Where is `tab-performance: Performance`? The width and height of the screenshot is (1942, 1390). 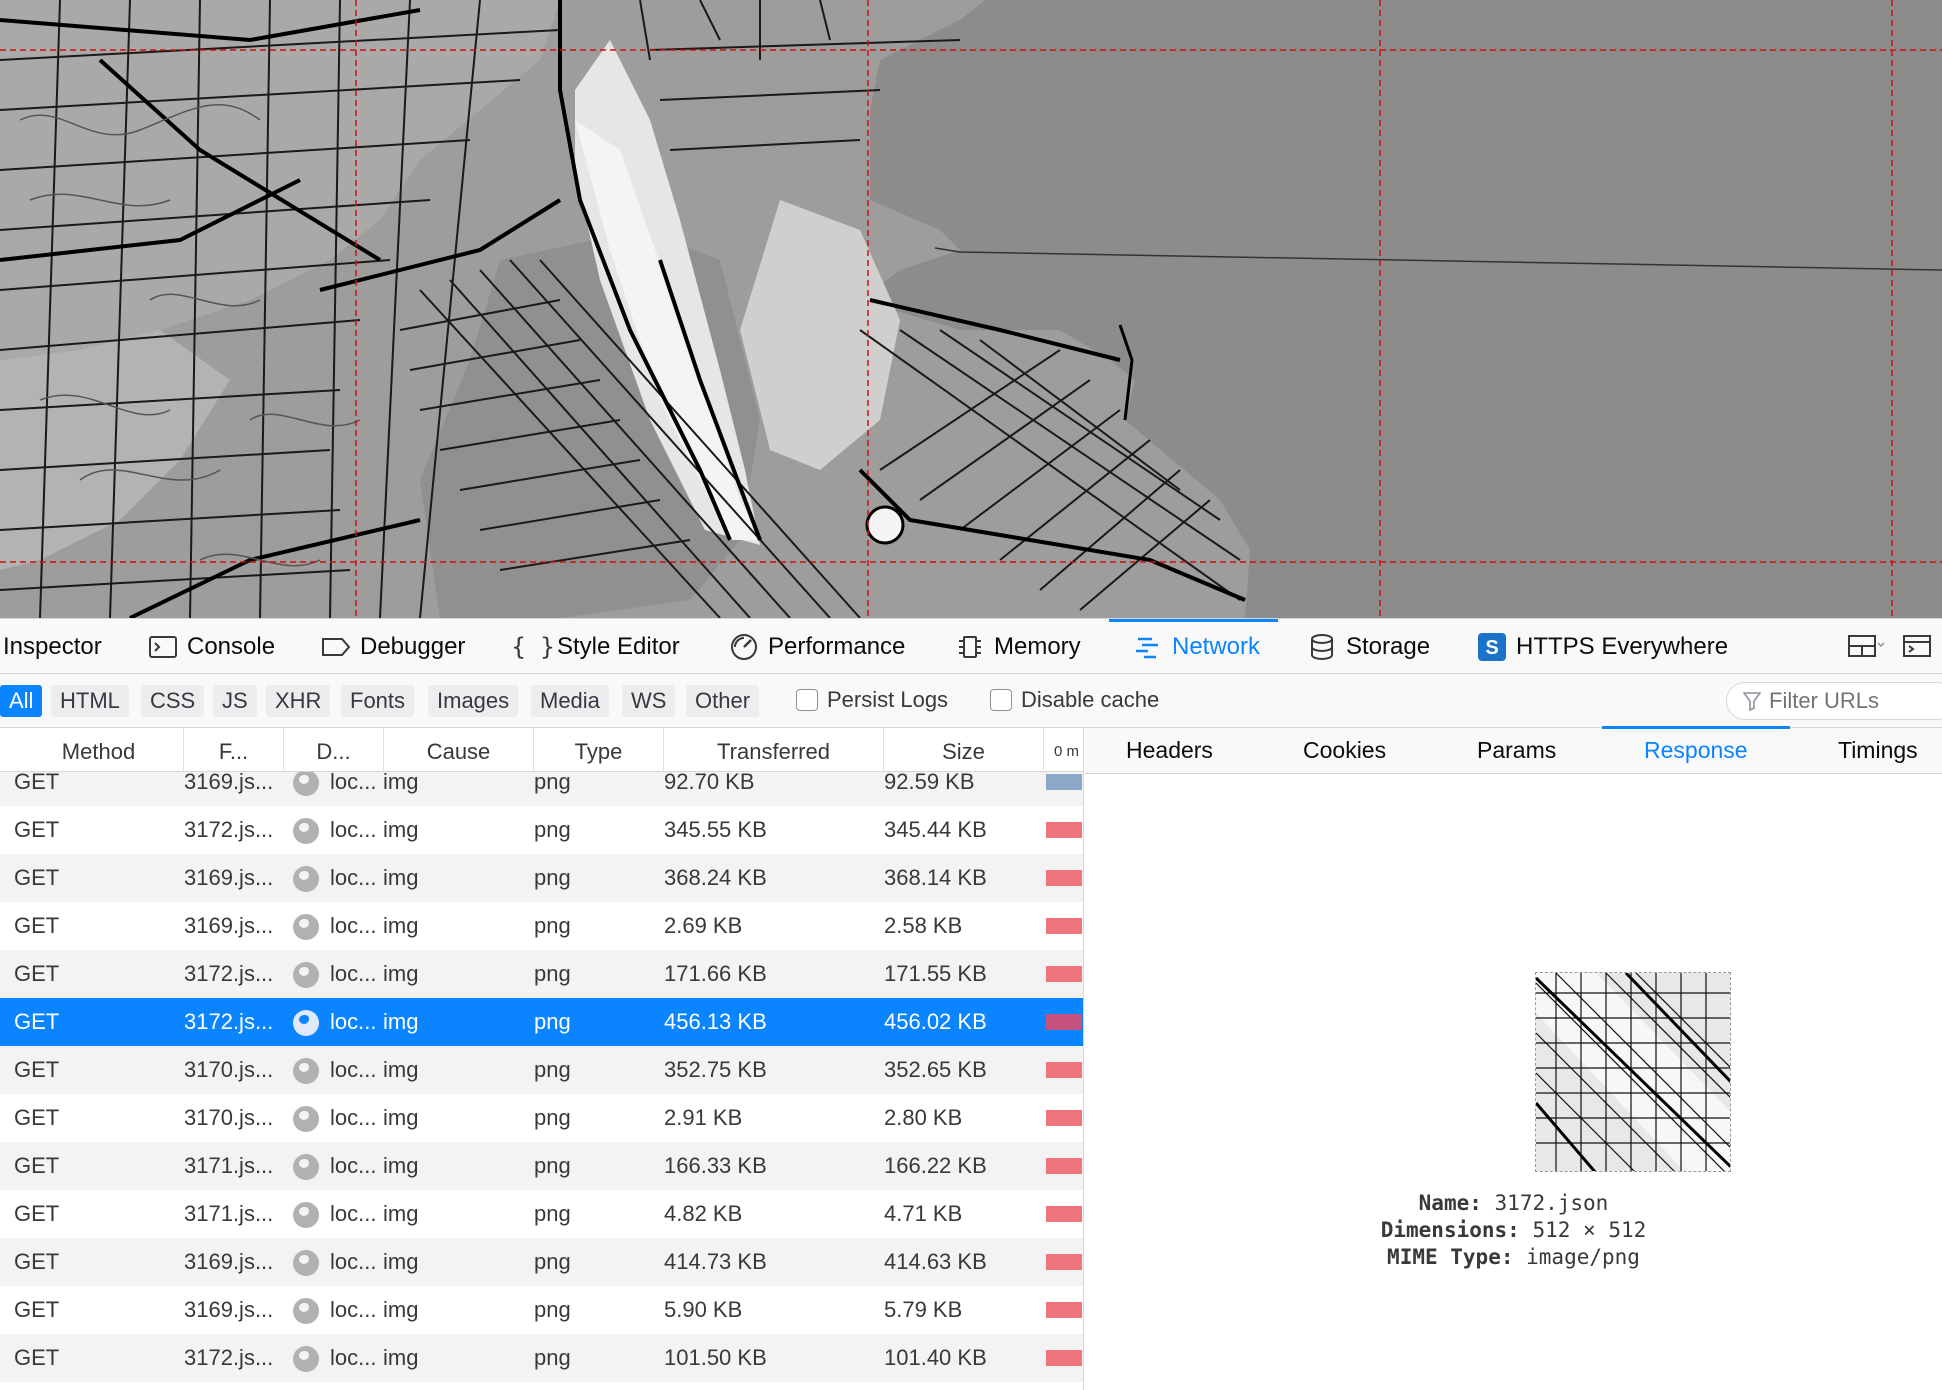
tab-performance: Performance is located at coordinates (817, 646).